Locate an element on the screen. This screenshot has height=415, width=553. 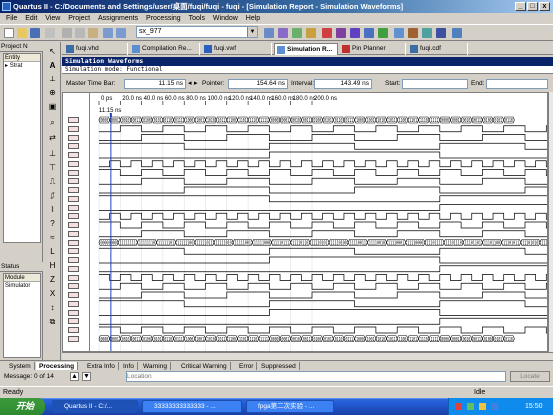
location-input is located at coordinates (316, 376).